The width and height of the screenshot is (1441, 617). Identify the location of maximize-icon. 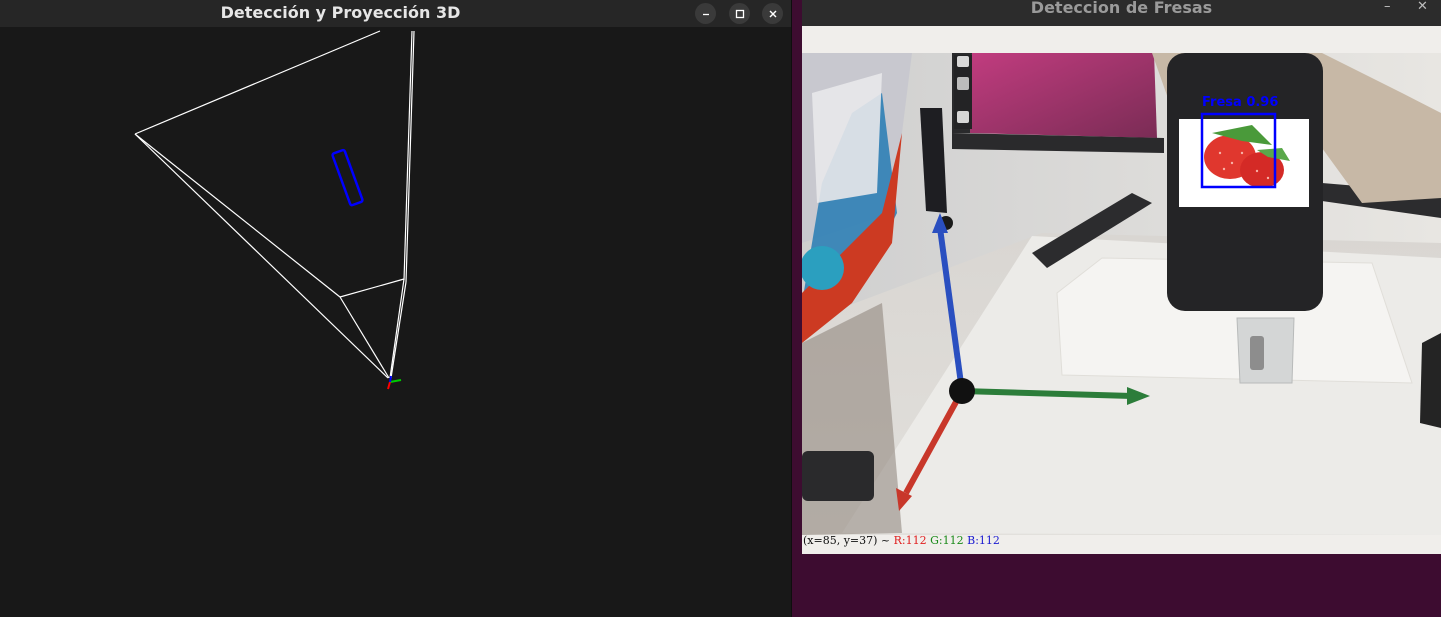
(739, 13).